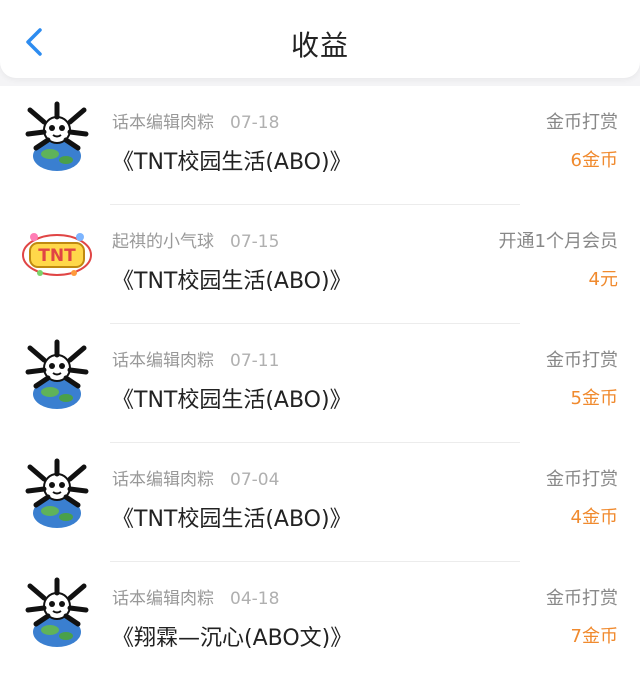  Describe the element at coordinates (255, 599) in the screenshot. I see `row-date: 04-18` at that location.